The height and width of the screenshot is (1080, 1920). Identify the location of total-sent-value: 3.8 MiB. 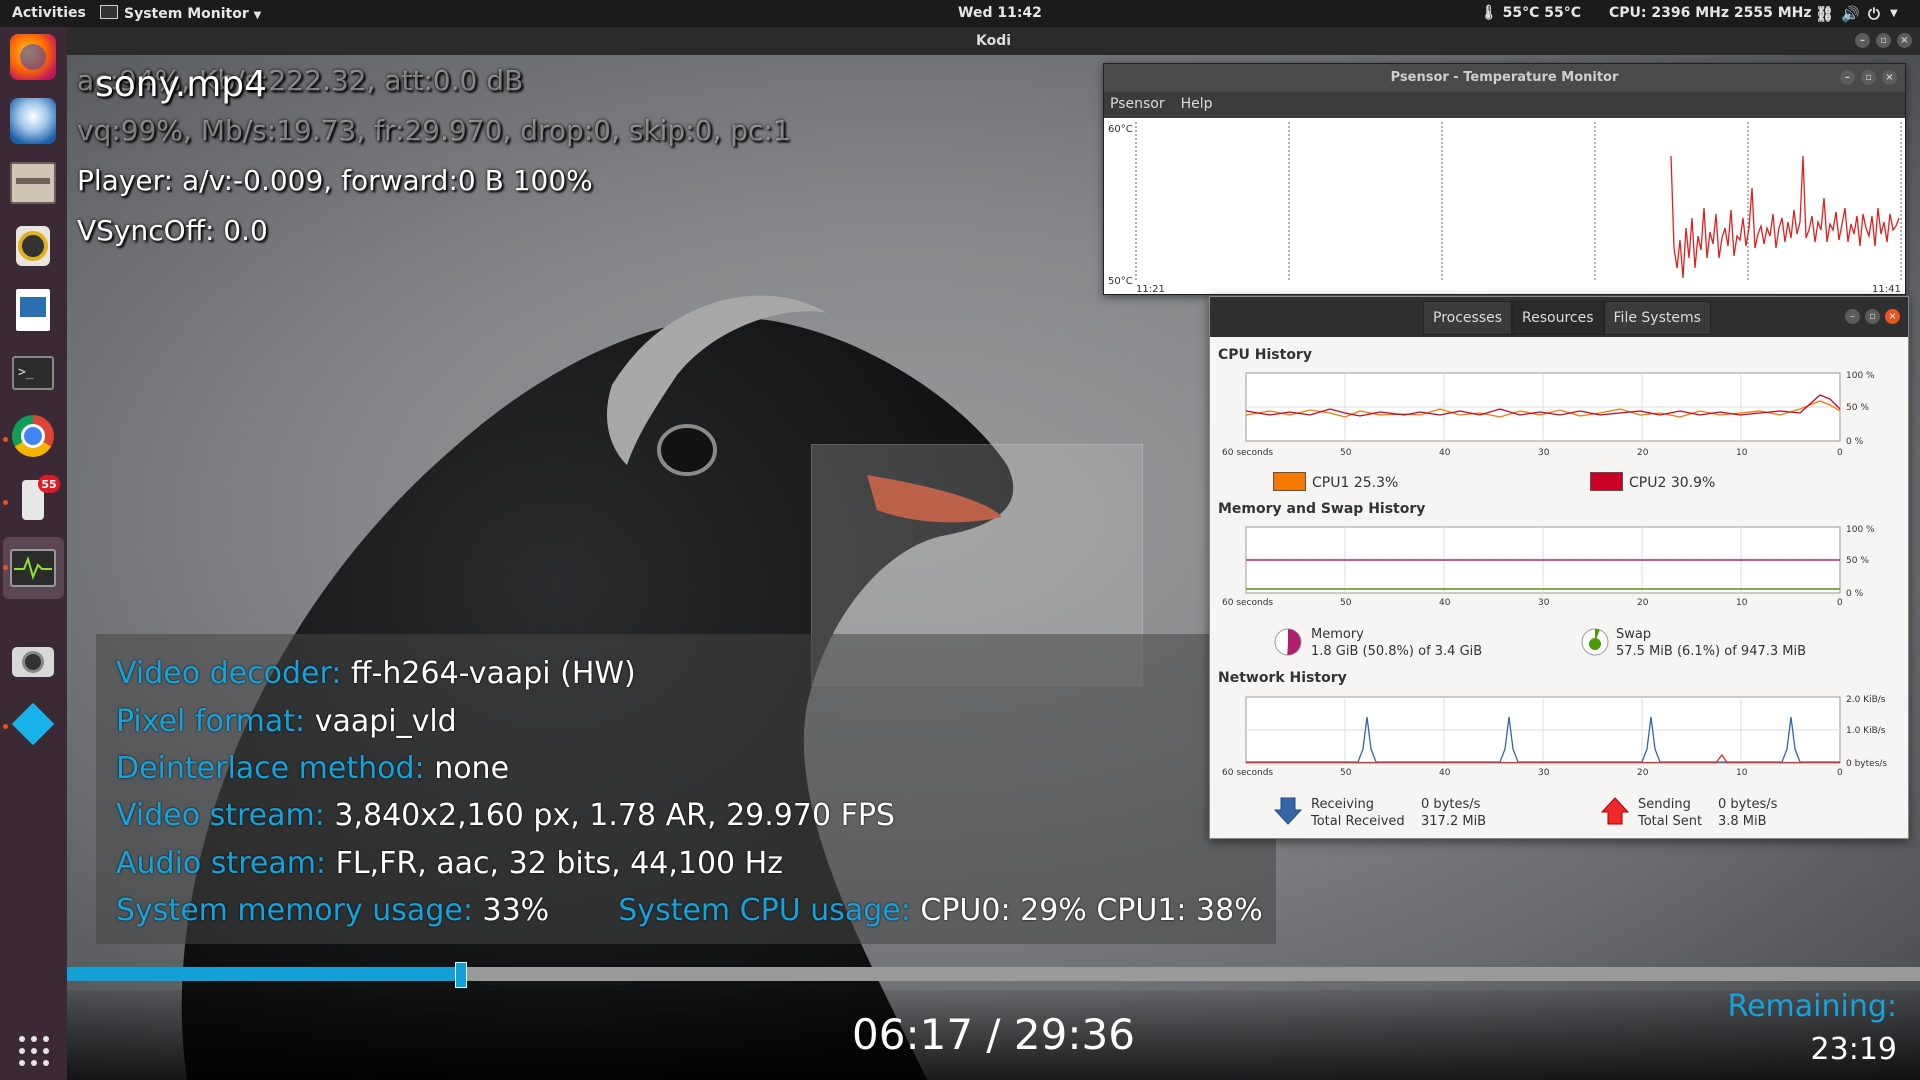
(1742, 821).